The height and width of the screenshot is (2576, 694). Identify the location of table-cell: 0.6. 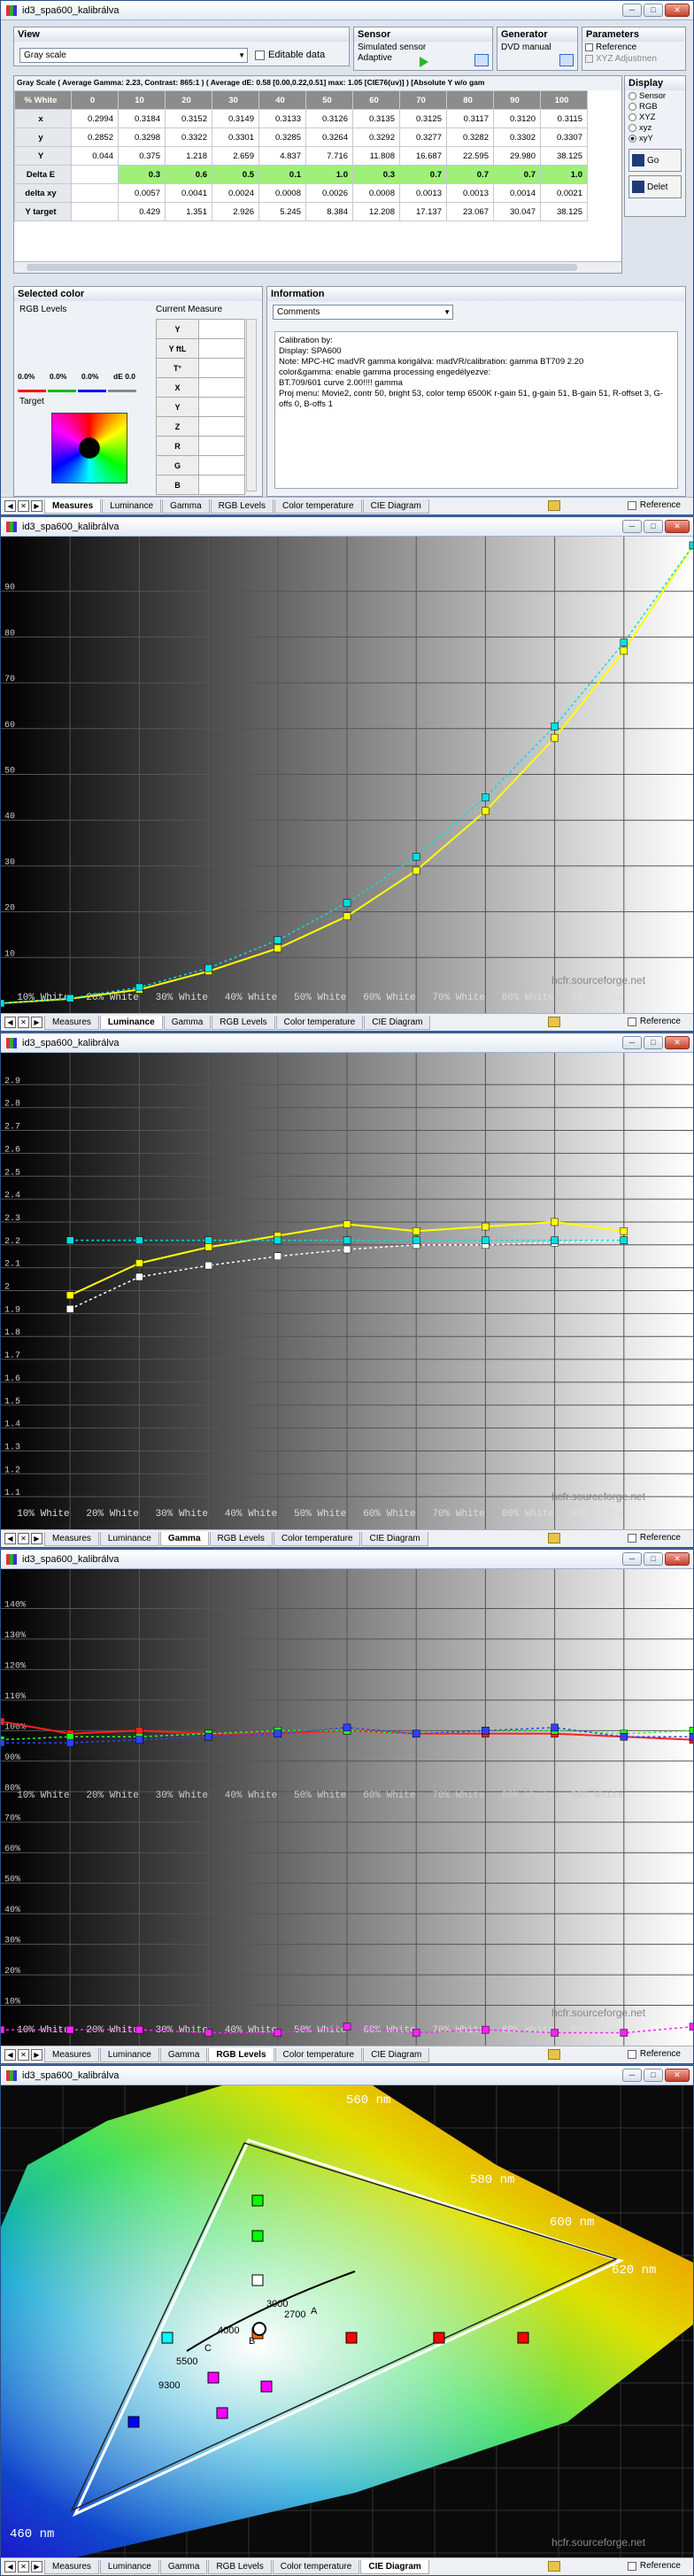
(188, 174).